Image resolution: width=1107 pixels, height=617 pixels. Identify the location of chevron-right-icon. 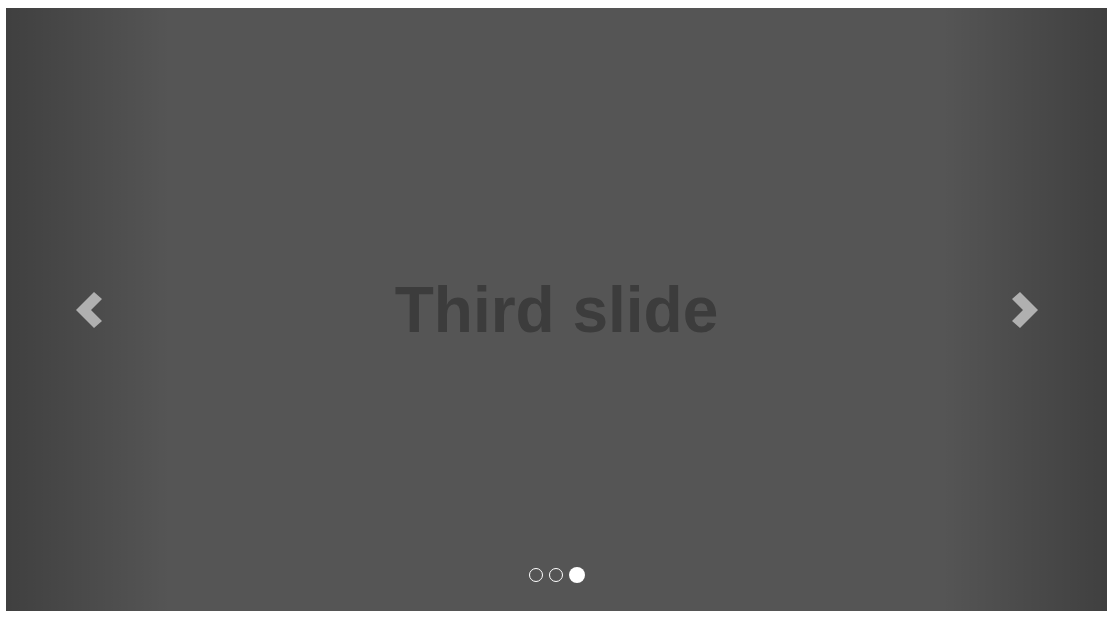
(1024, 309).